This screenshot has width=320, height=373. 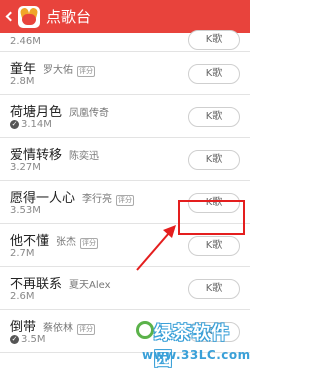 What do you see at coordinates (125, 288) in the screenshot?
I see `song-row: 不再联系 夏天Alex 2.6M K歌` at bounding box center [125, 288].